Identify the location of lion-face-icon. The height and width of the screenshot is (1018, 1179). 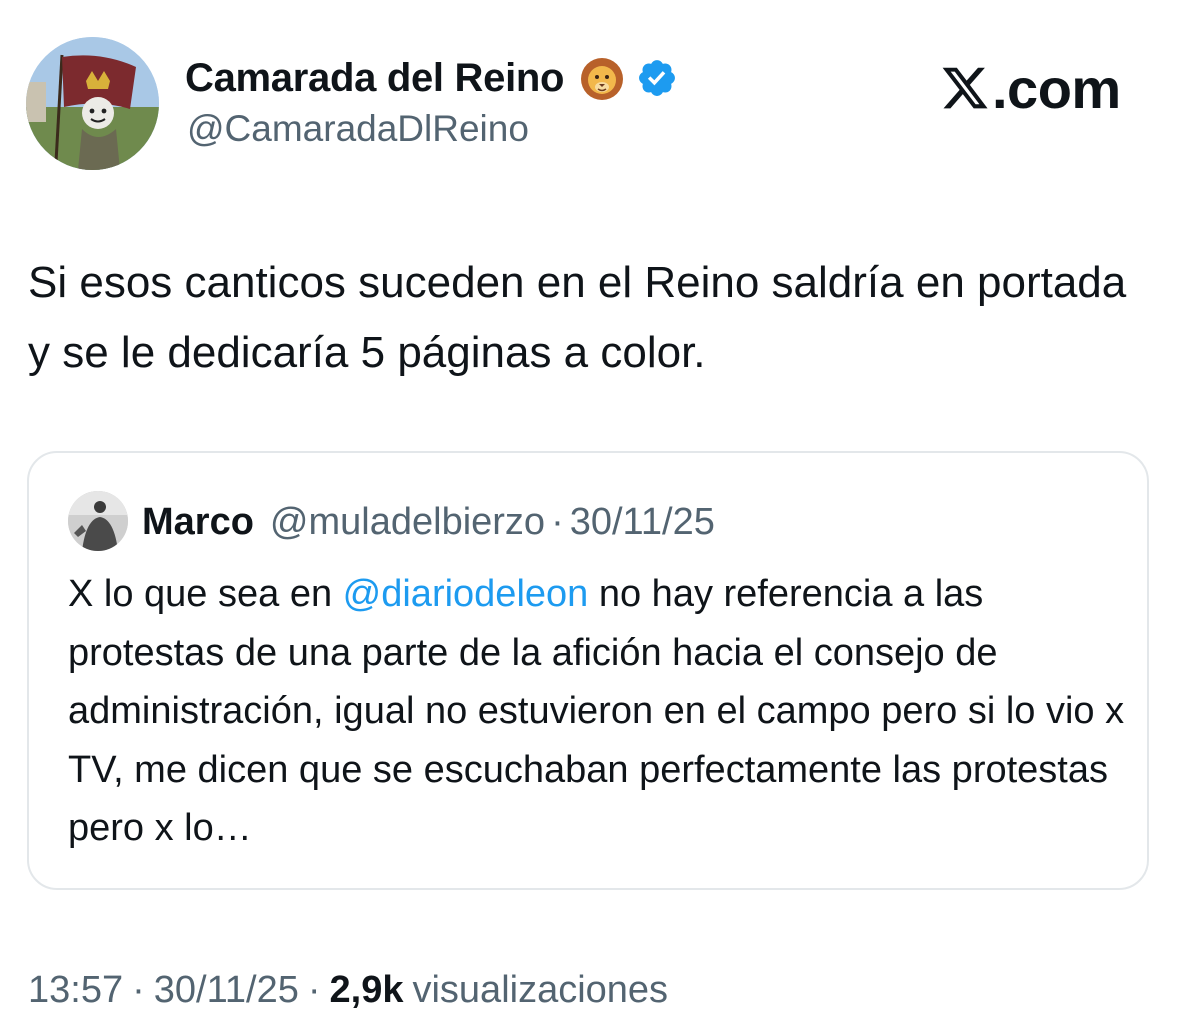
(602, 78).